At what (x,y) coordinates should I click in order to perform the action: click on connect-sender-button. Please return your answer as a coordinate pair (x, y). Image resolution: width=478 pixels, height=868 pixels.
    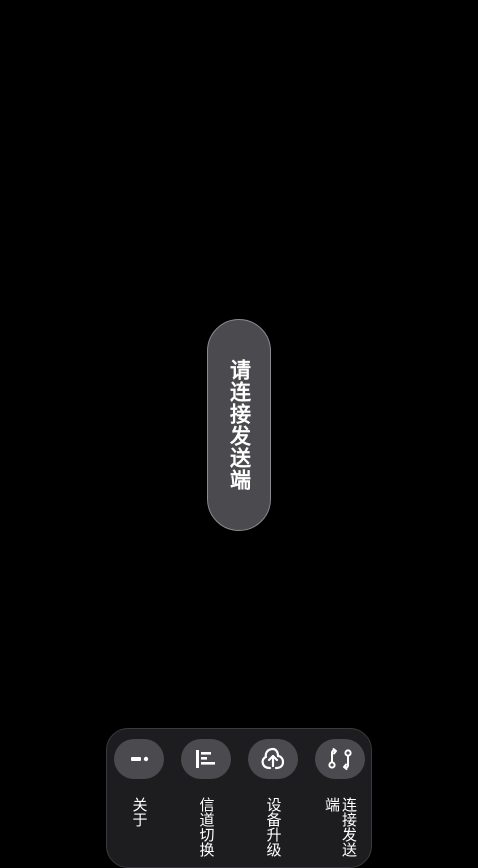
    Looking at the image, I should click on (340, 759).